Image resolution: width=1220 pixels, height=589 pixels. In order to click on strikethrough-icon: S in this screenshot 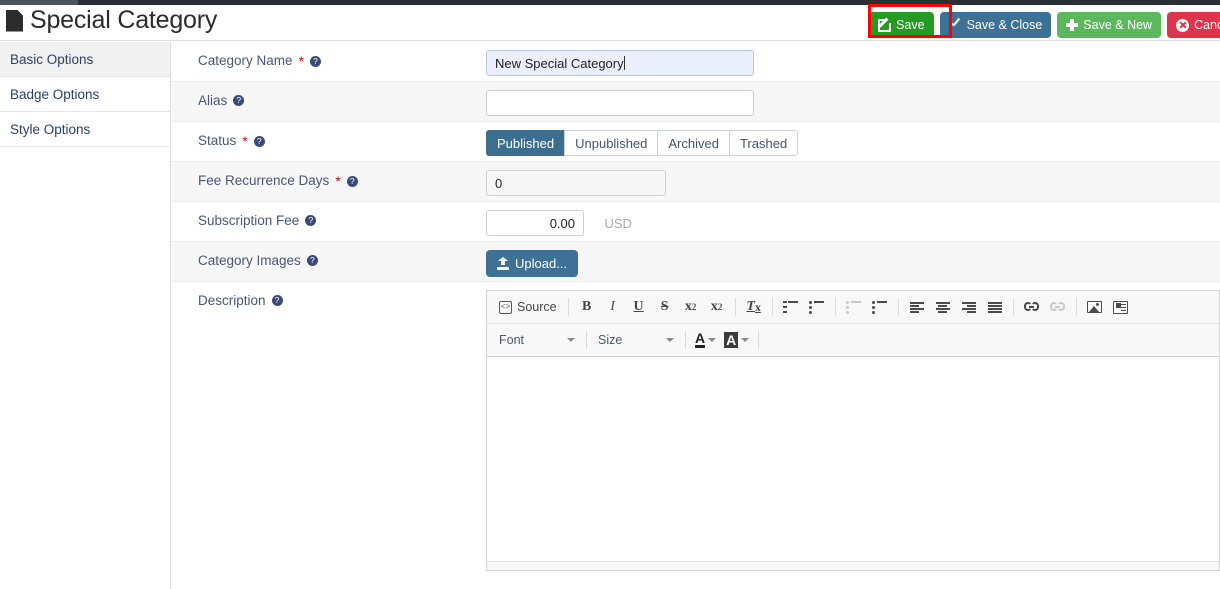, I will do `click(665, 307)`.